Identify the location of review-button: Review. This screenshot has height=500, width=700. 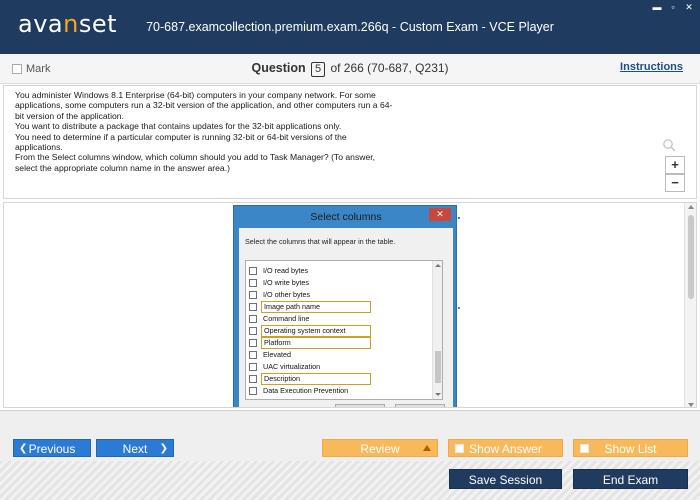
(380, 448).